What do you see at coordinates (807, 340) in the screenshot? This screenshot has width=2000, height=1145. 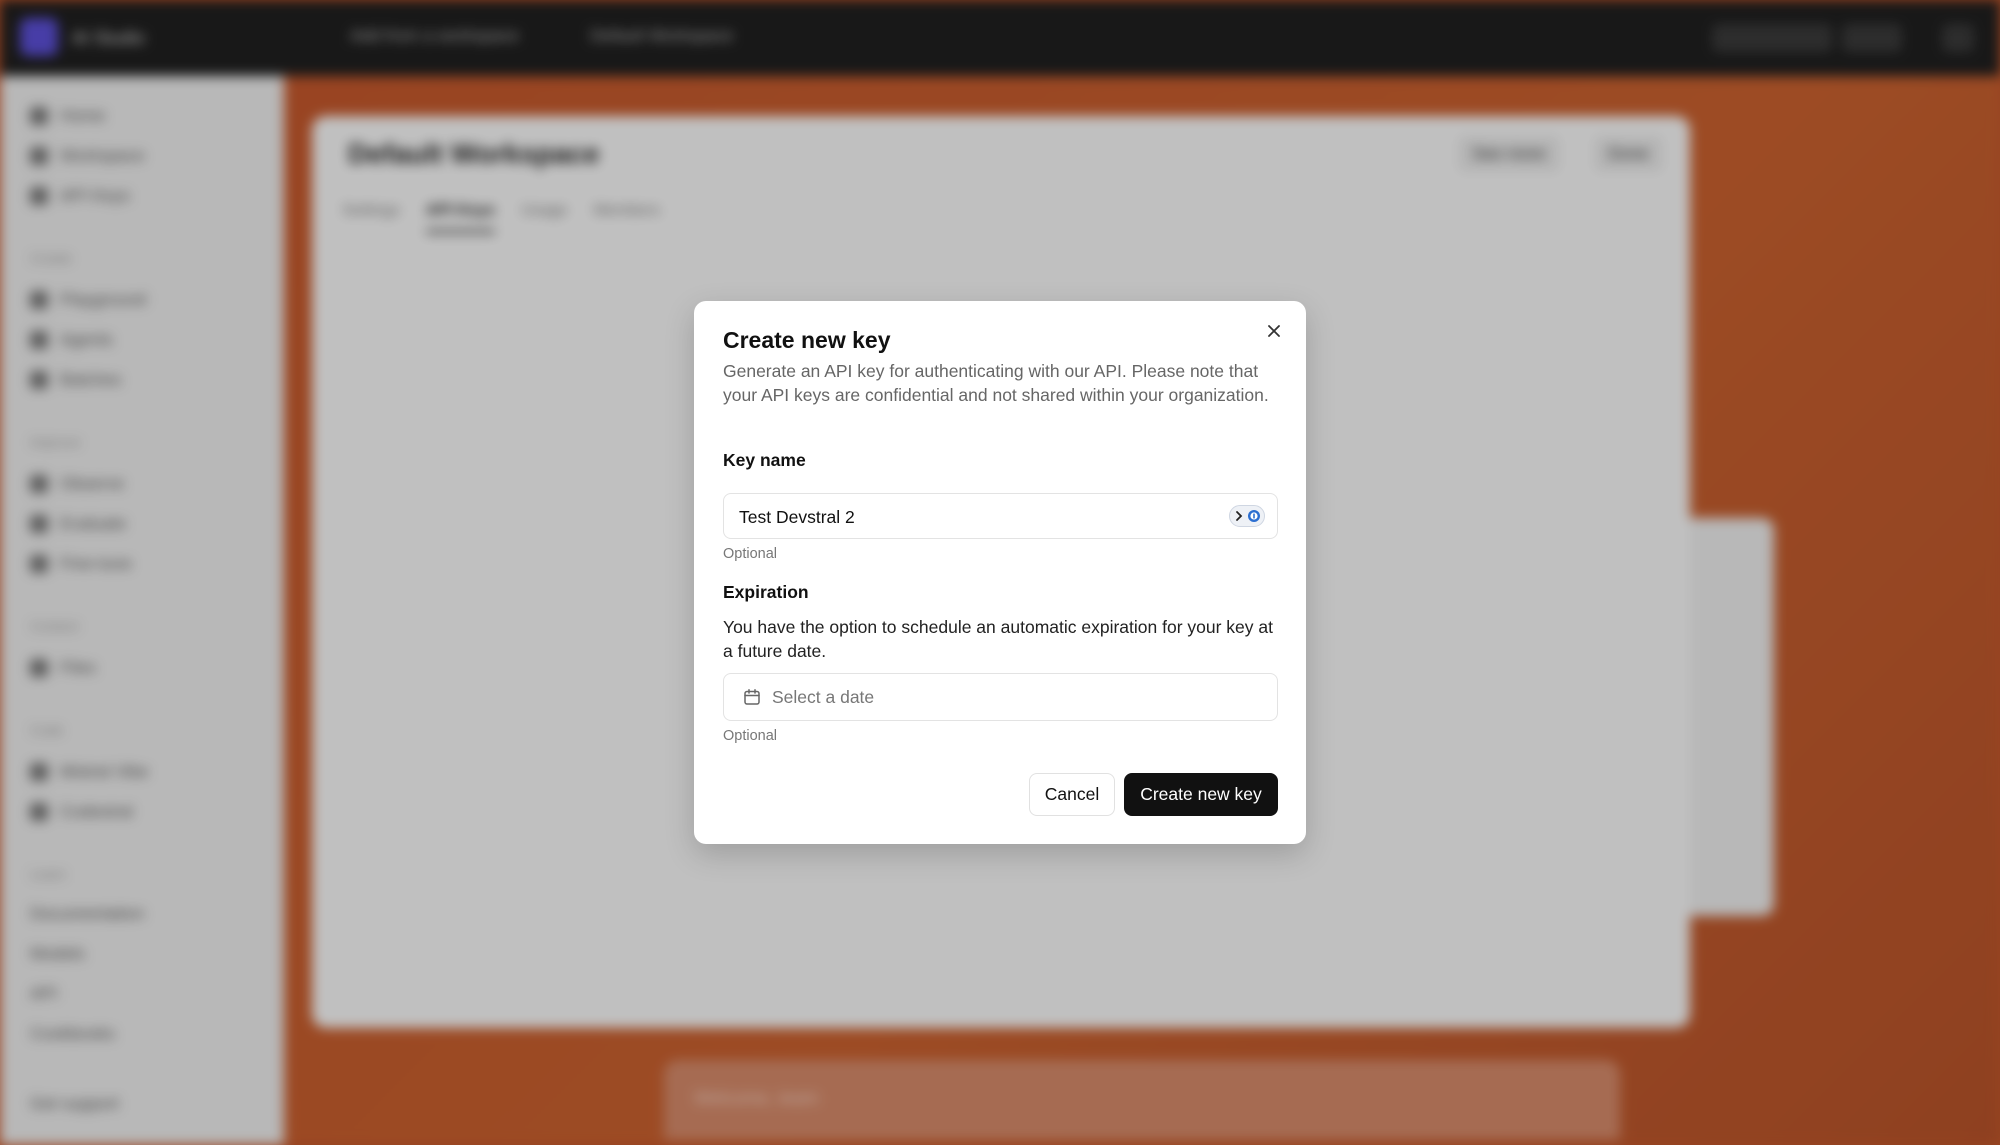 I see `dialog-title: Create new key` at bounding box center [807, 340].